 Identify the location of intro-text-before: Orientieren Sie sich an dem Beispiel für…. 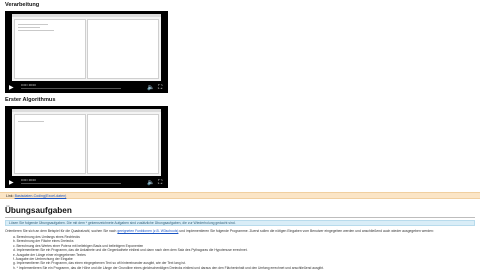
(61, 231).